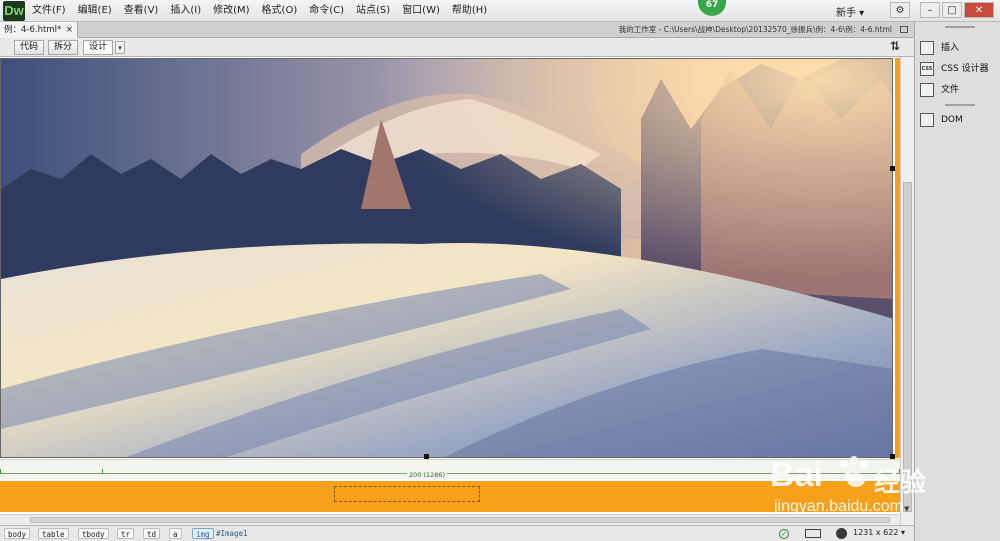 Image resolution: width=1000 pixels, height=541 pixels. Describe the element at coordinates (152, 533) in the screenshot. I see `tag-selector-td: td` at that location.